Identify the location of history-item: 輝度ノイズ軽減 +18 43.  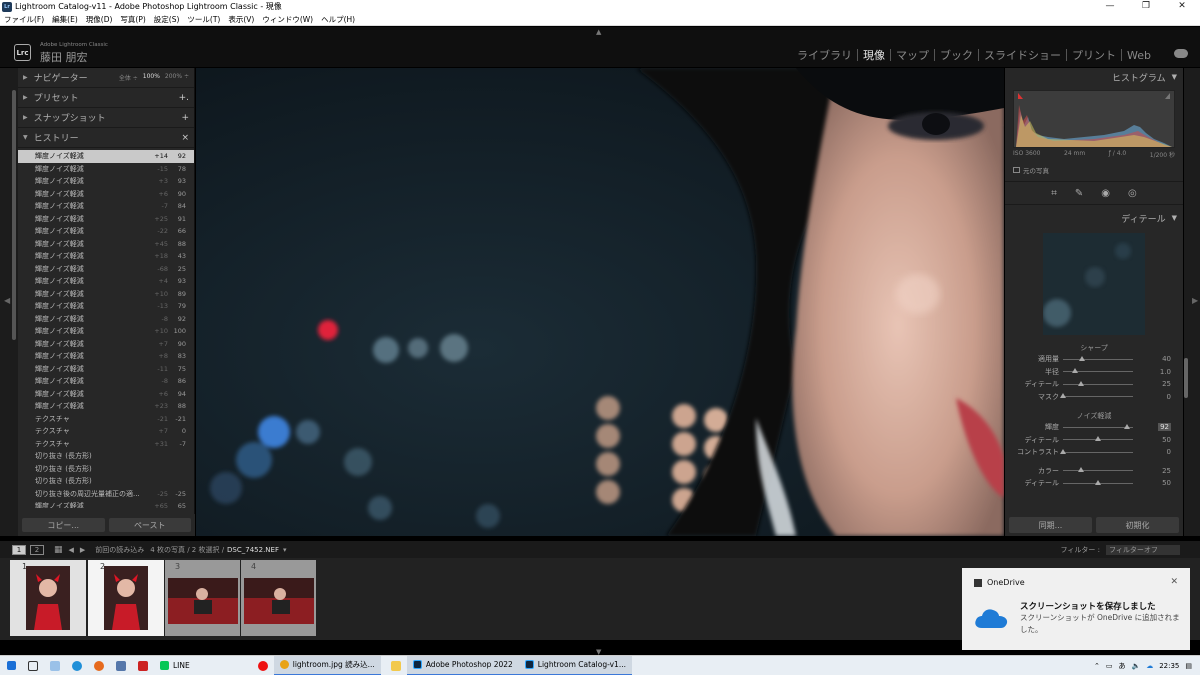
(106, 256).